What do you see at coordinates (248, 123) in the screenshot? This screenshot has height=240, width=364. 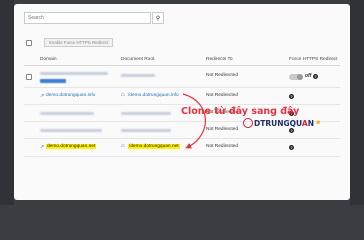 I see `logo-mark-icon` at bounding box center [248, 123].